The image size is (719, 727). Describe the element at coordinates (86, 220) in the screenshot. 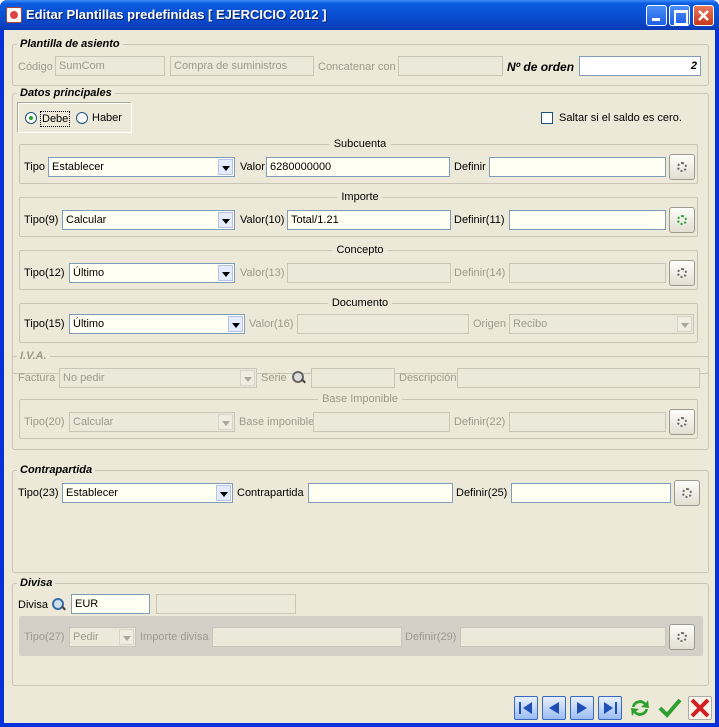

I see `importe-tipo-value: Calcular` at that location.